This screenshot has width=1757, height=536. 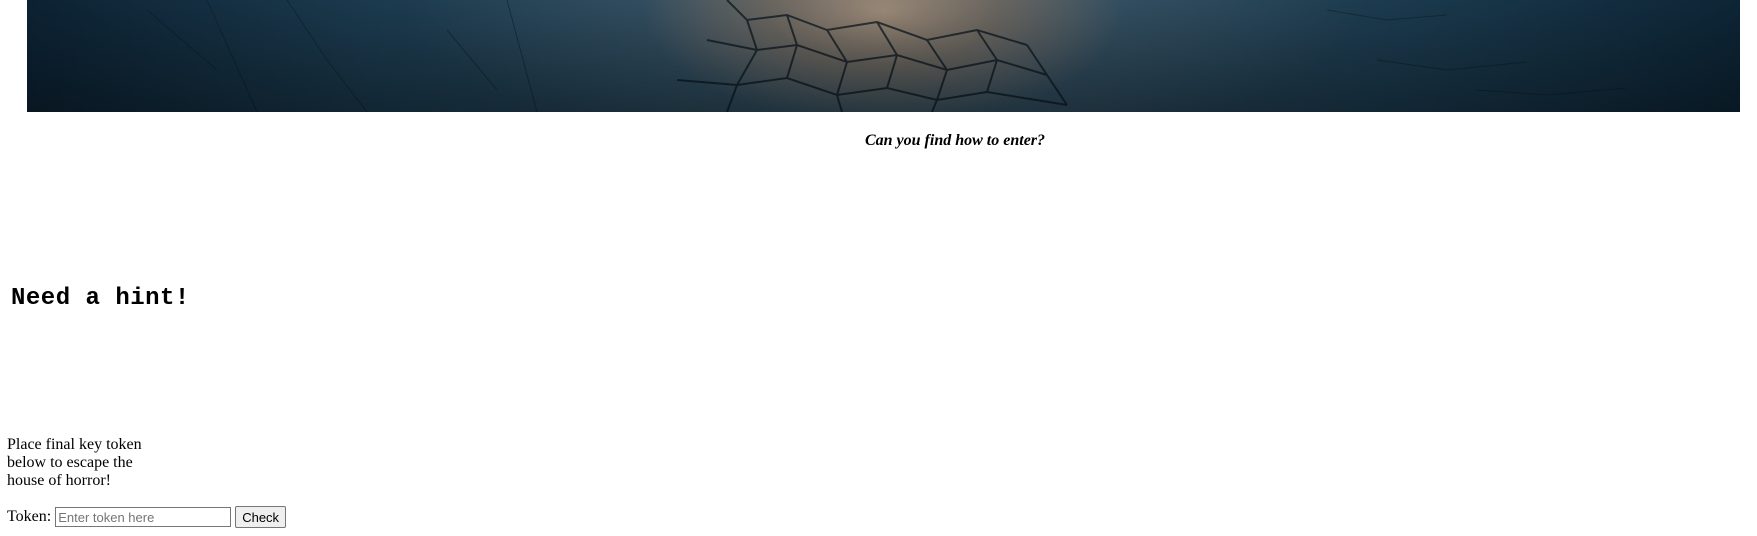 What do you see at coordinates (261, 517) in the screenshot?
I see `check-button: Check` at bounding box center [261, 517].